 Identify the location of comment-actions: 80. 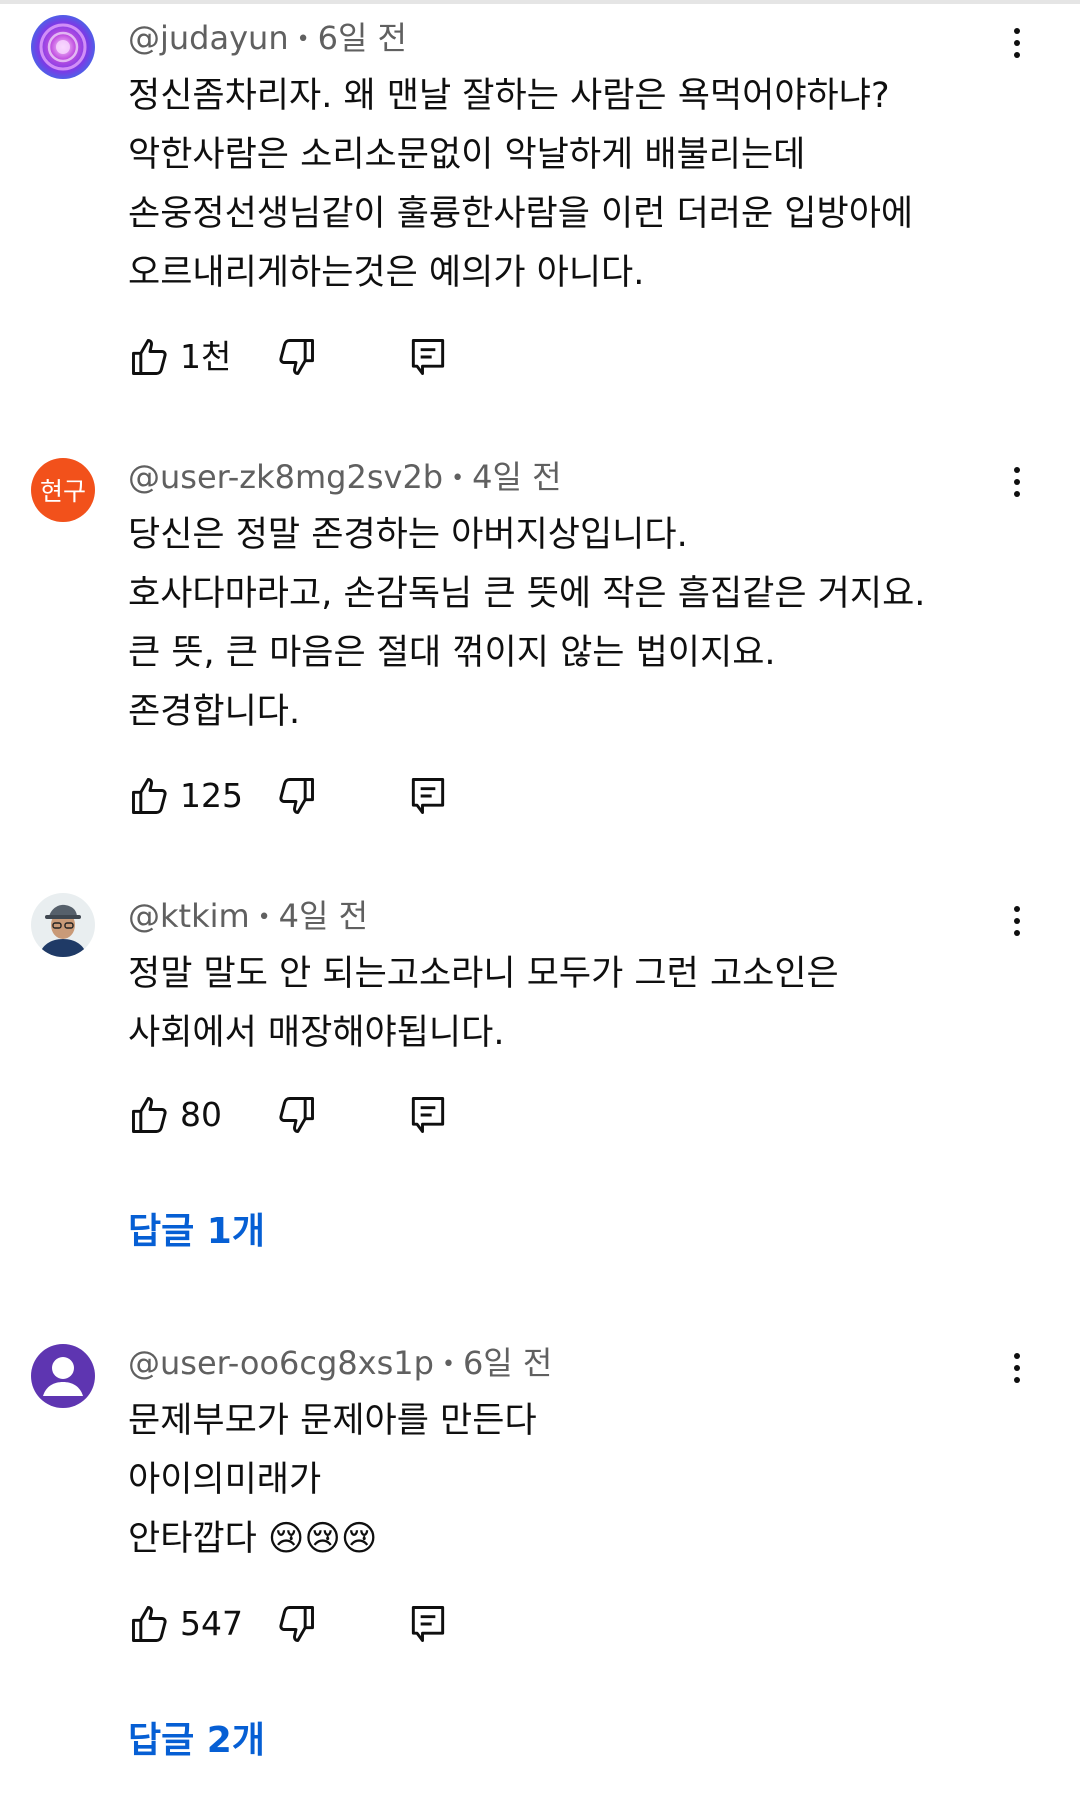
(293, 1117).